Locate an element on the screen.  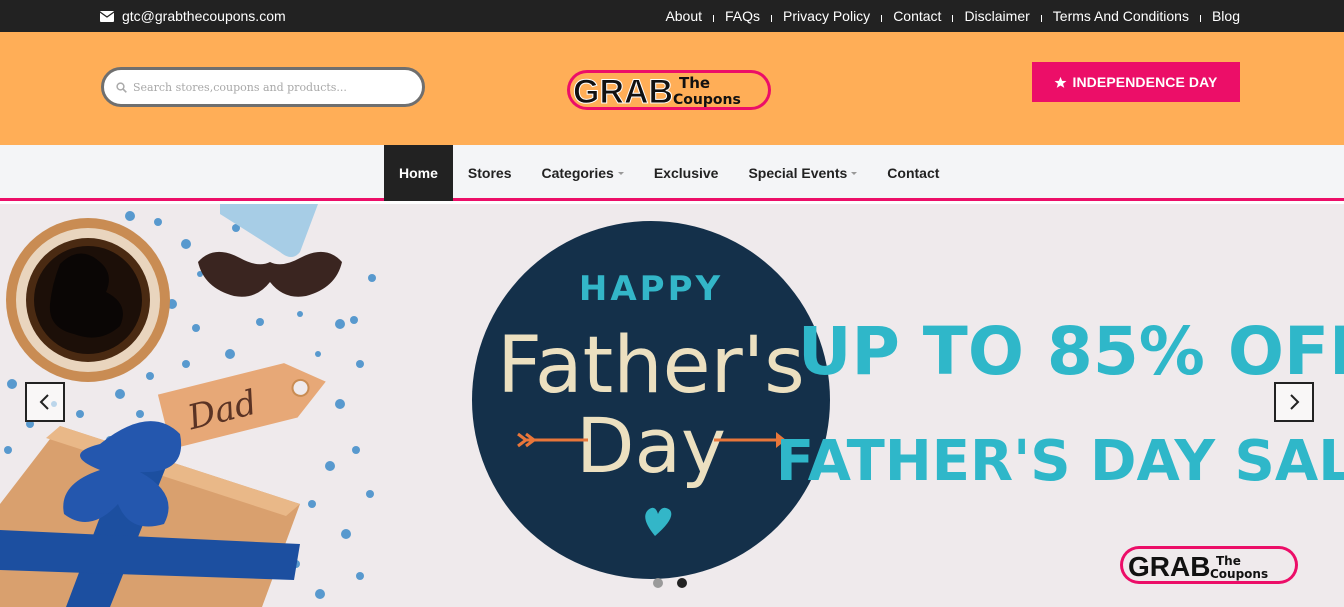
top-link-terms: Terms And Conditions is located at coordinates (1121, 16).